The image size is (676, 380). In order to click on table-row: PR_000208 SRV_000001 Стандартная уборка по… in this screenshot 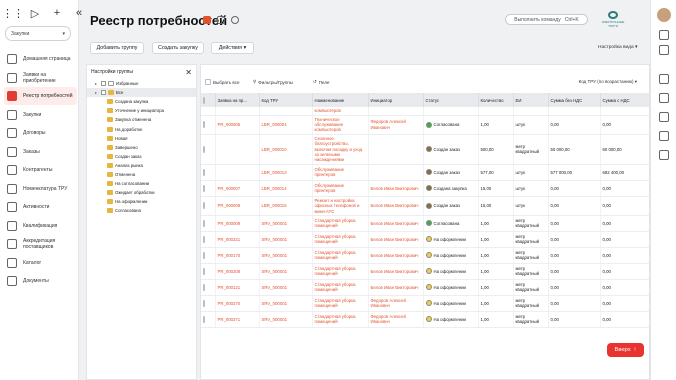, I will do `click(425, 271)`.